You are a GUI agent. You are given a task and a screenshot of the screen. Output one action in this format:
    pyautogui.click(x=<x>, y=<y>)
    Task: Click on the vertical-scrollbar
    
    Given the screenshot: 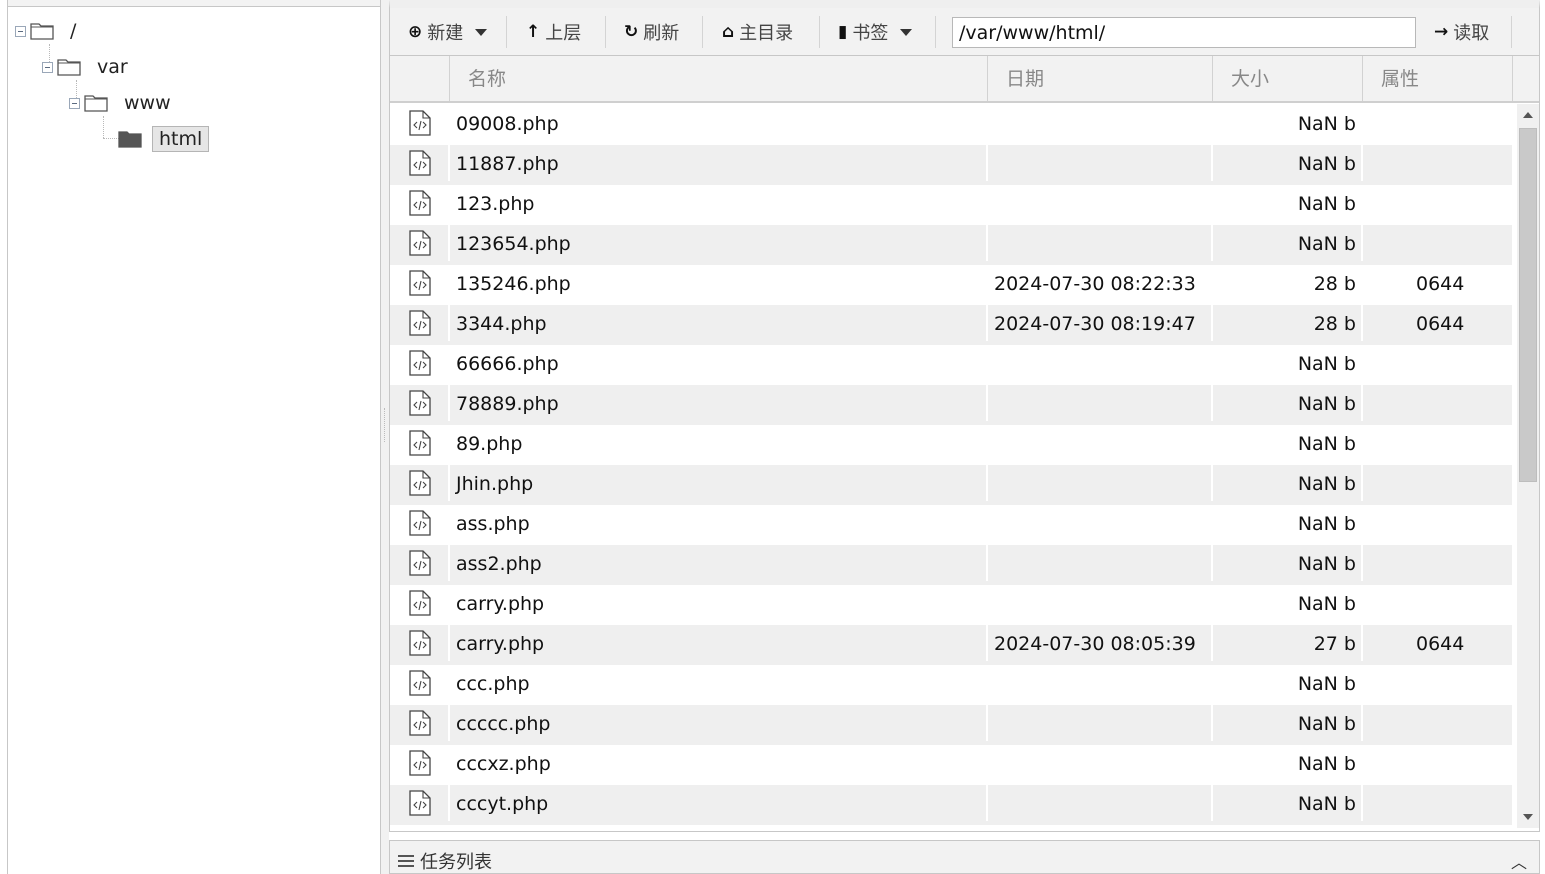 What is the action you would take?
    pyautogui.click(x=1528, y=466)
    